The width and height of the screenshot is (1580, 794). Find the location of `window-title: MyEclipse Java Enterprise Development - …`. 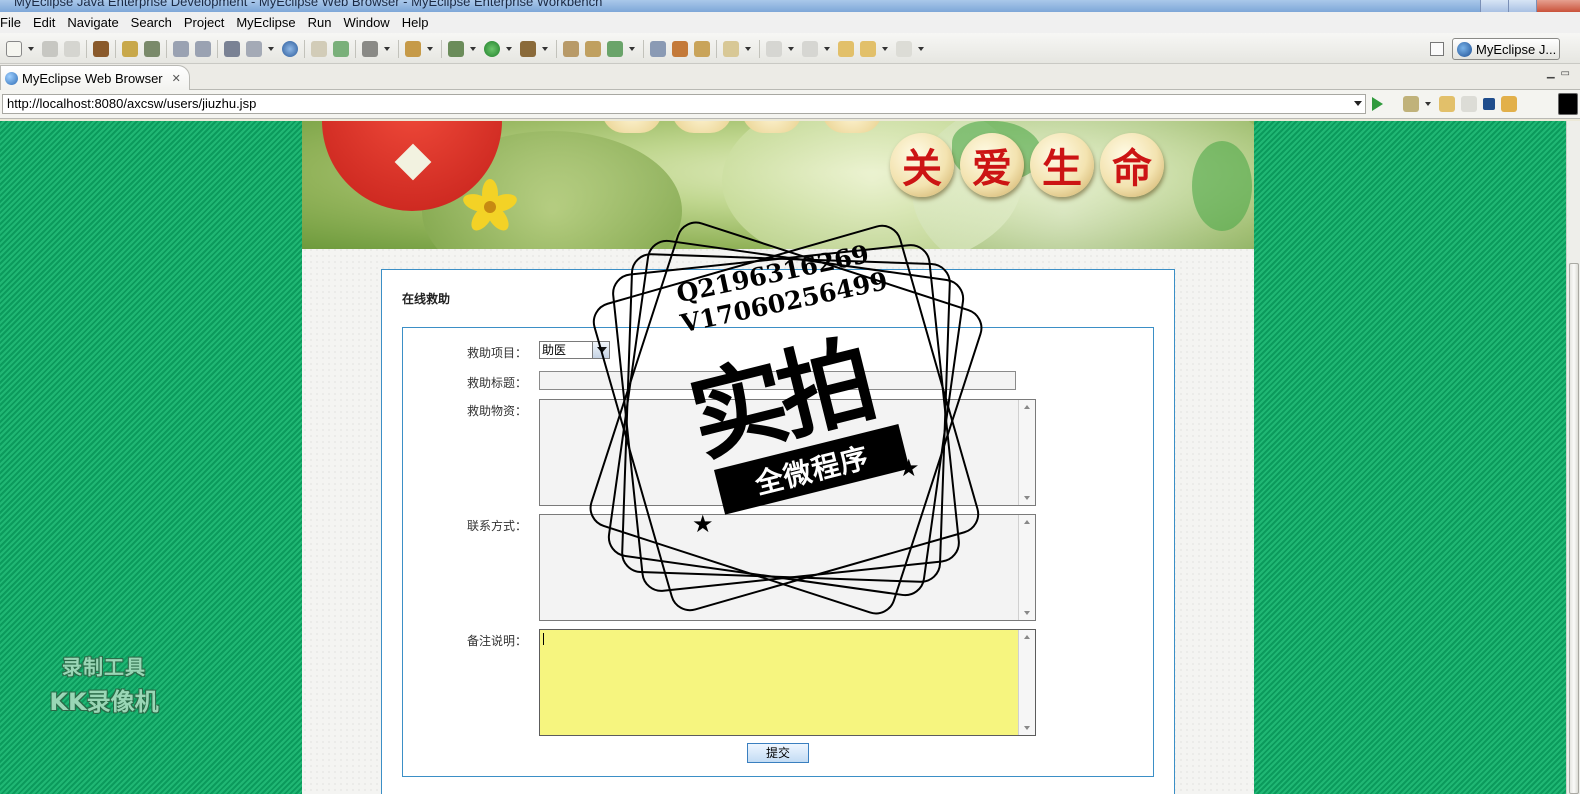

window-title: MyEclipse Java Enterprise Development - … is located at coordinates (308, 4).